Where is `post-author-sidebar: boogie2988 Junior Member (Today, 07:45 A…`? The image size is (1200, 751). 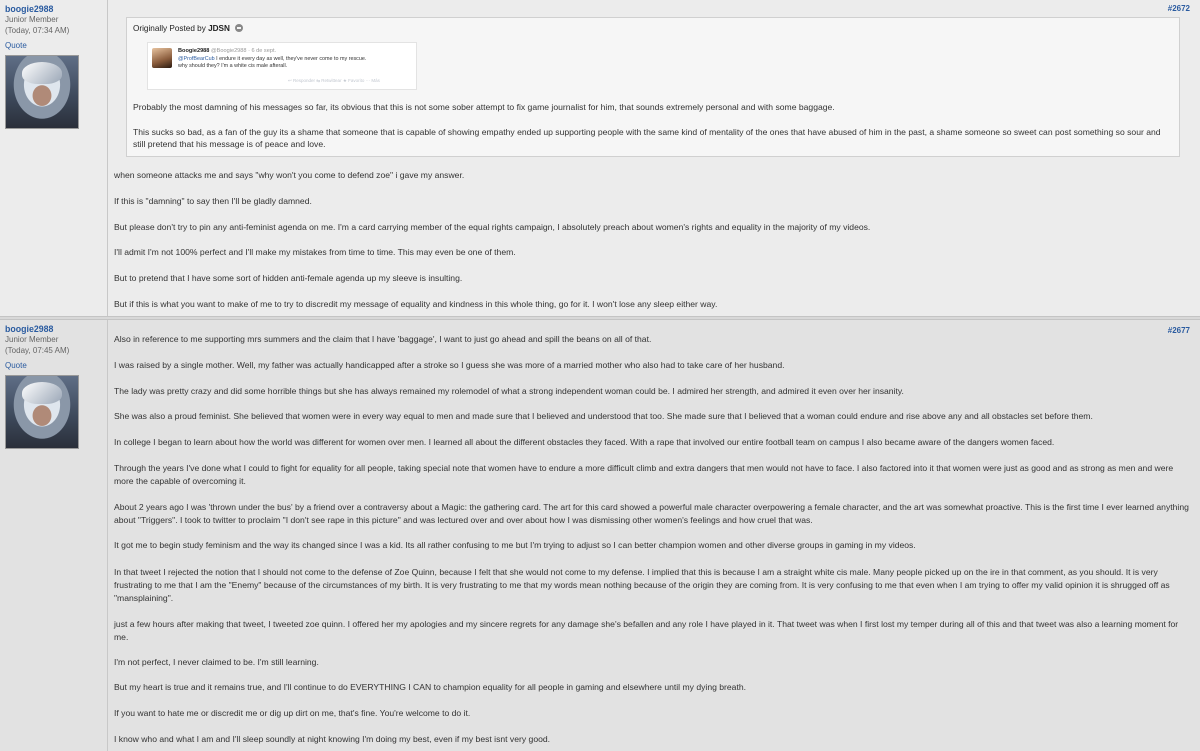 post-author-sidebar: boogie2988 Junior Member (Today, 07:45 A… is located at coordinates (54, 535).